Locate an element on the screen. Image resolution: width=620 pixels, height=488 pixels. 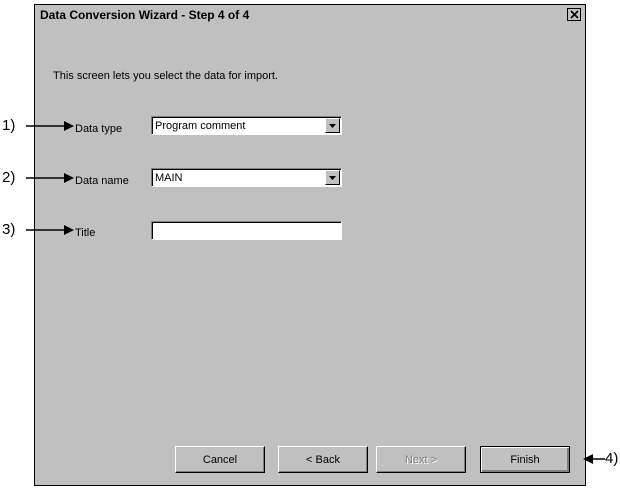
callout-1: 1) is located at coordinates (9, 125).